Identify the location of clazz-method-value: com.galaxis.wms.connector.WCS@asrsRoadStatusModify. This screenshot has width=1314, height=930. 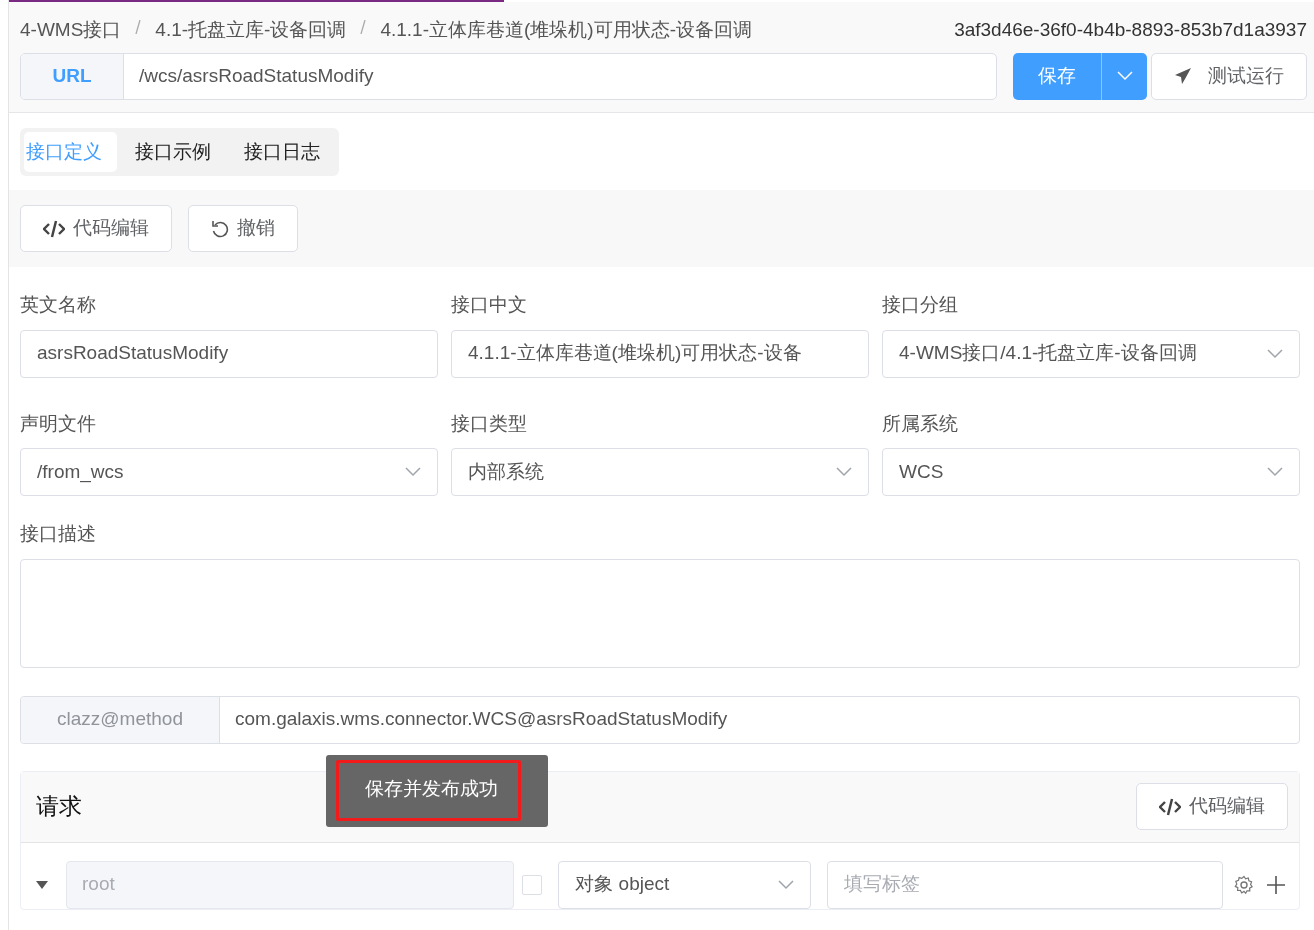
(481, 719).